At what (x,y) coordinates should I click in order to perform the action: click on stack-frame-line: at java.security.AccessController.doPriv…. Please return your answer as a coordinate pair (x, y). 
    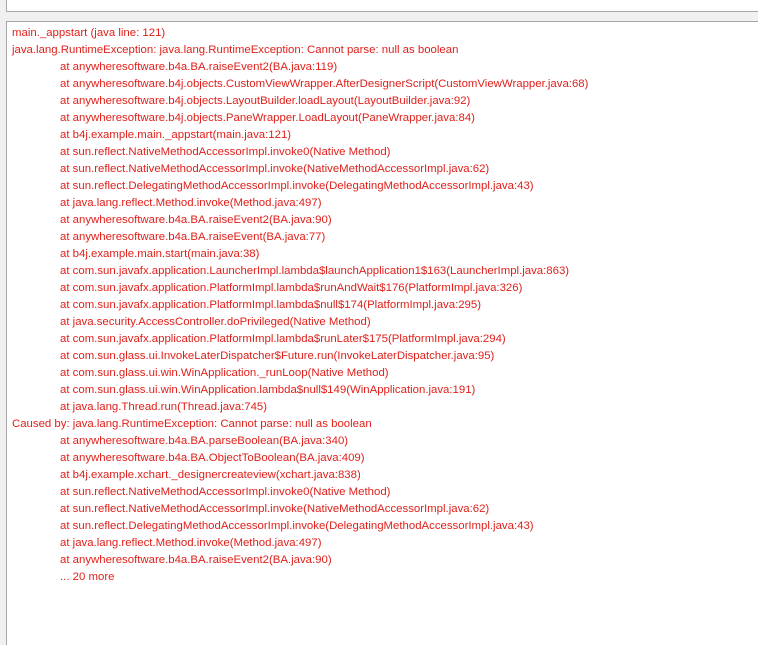
    Looking at the image, I should click on (215, 322).